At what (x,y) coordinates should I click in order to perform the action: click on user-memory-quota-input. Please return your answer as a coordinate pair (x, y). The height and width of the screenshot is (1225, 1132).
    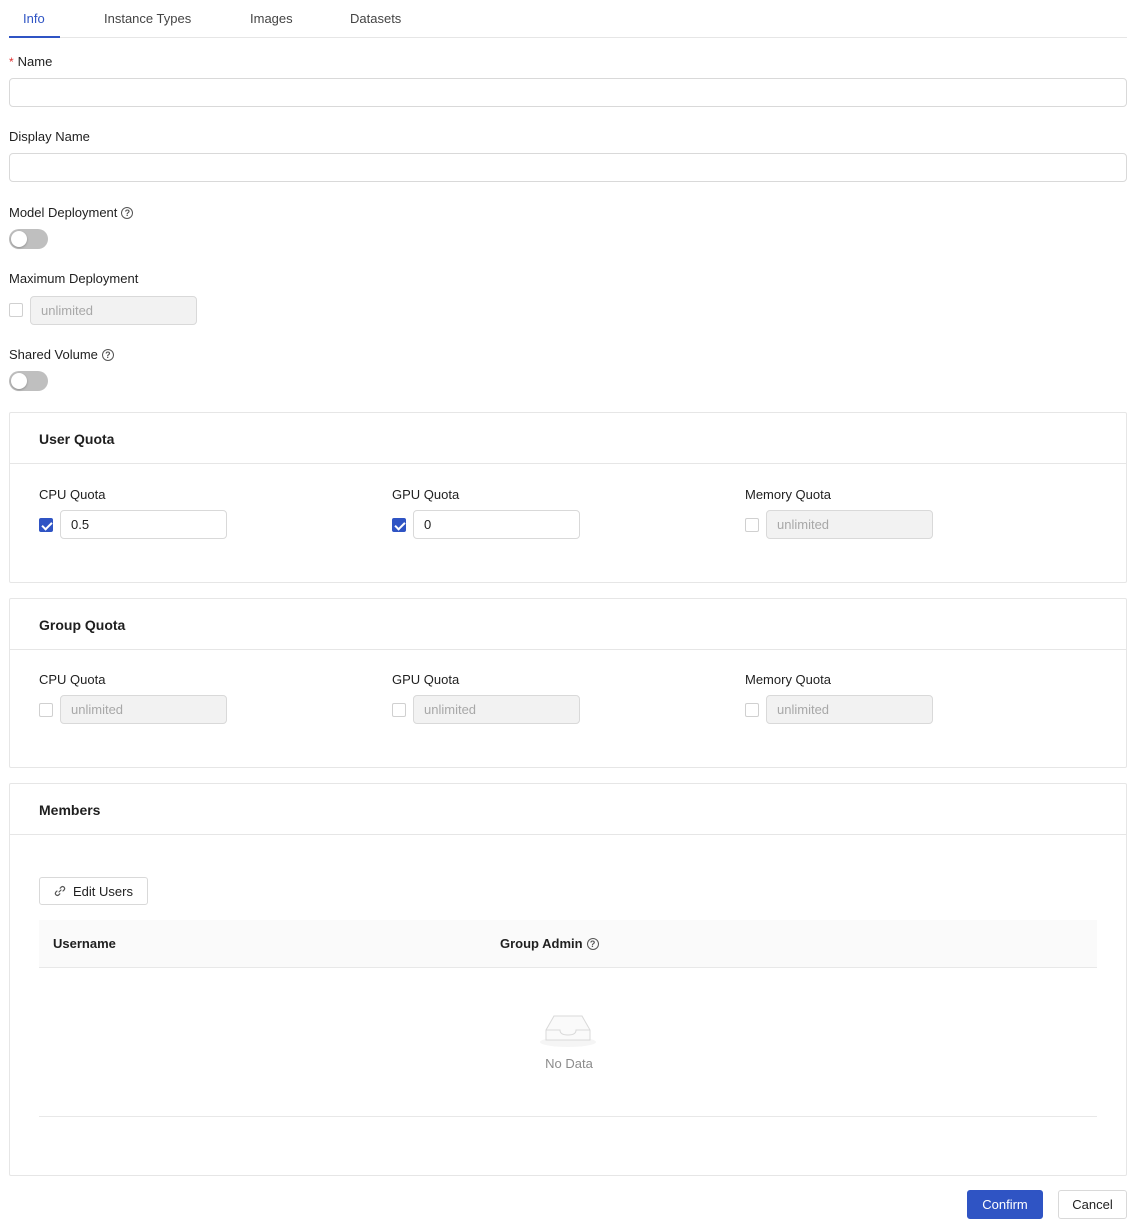
    Looking at the image, I should click on (849, 524).